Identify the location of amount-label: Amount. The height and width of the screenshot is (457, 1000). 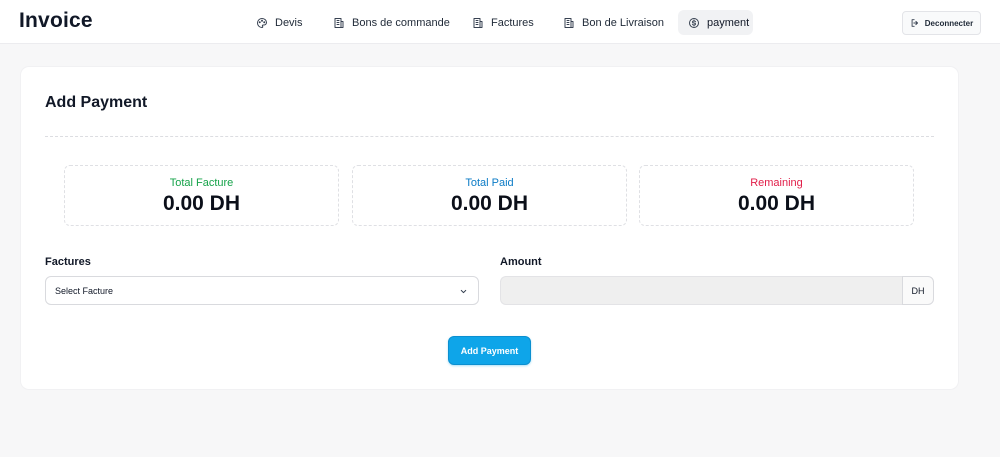
(521, 262).